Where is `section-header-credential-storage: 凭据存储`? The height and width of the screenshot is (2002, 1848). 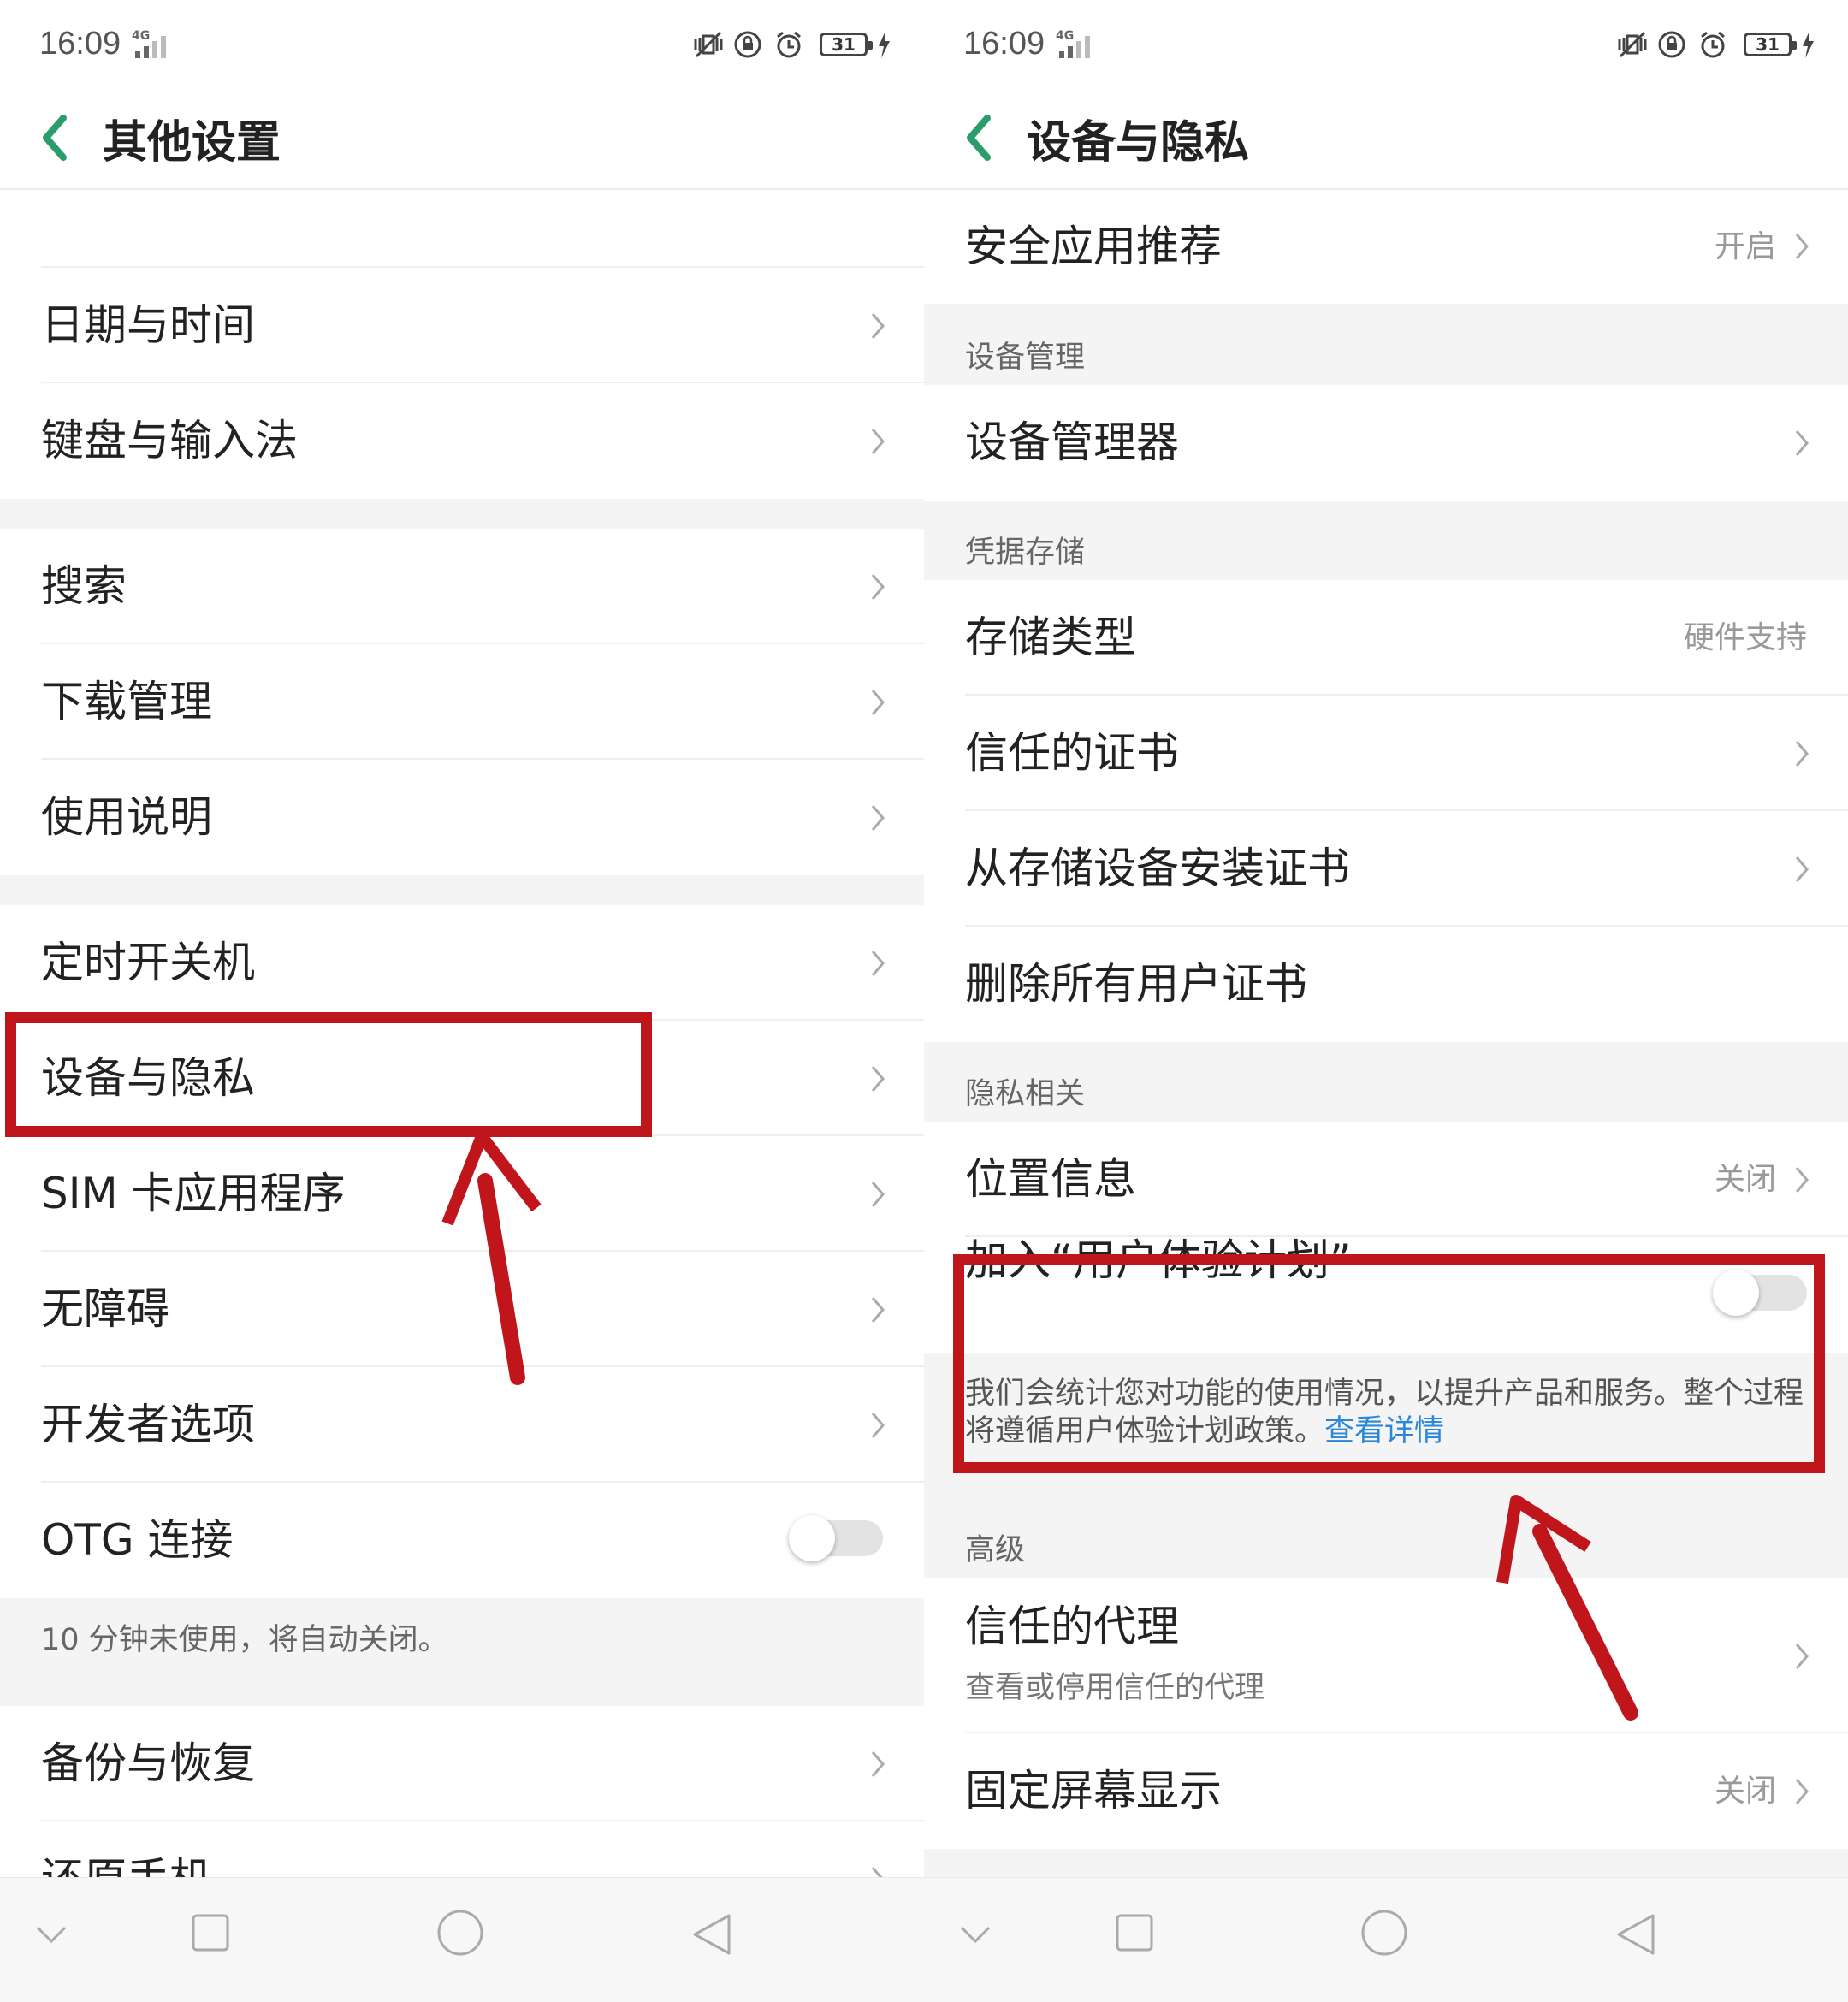 section-header-credential-storage: 凭据存储 is located at coordinates (1386, 540).